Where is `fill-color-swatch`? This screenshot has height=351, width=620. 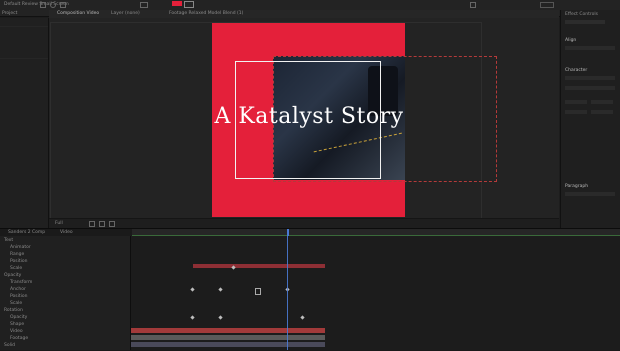 fill-color-swatch is located at coordinates (177, 3).